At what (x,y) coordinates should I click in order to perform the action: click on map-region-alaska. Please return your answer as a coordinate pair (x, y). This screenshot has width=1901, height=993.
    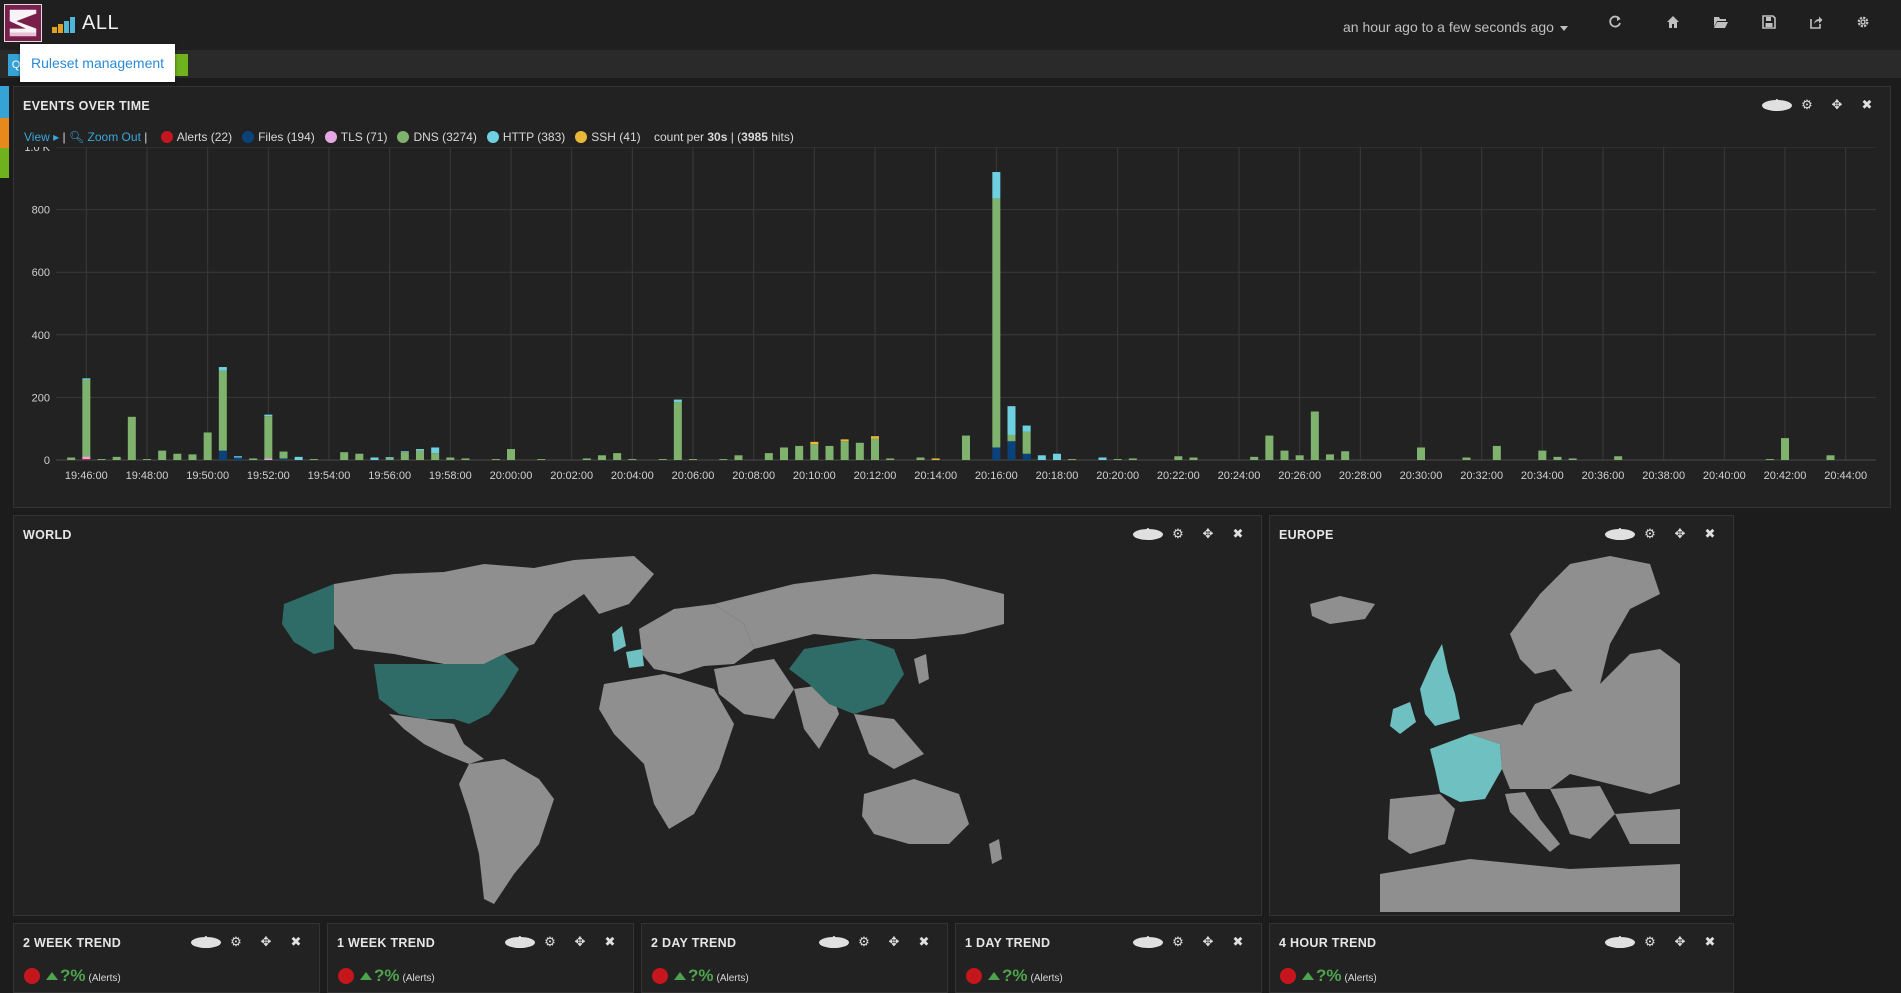
    Looking at the image, I should click on (308, 619).